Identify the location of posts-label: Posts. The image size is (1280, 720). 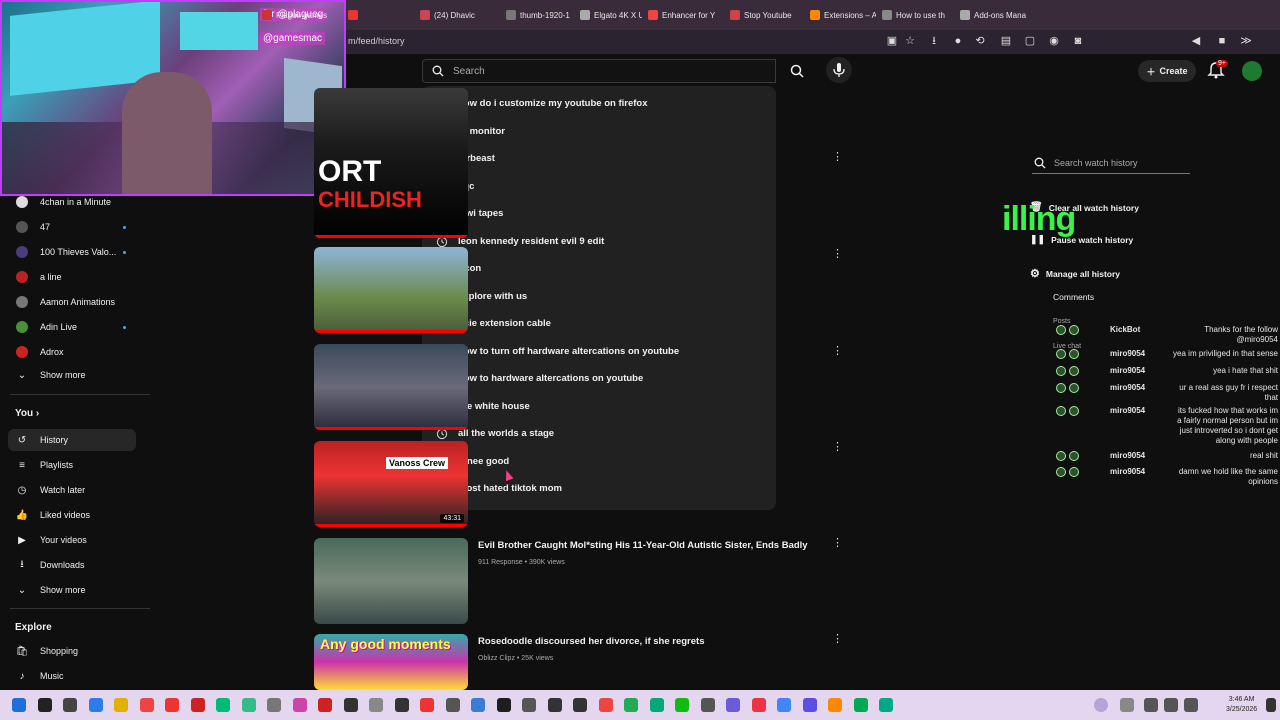
(1062, 321).